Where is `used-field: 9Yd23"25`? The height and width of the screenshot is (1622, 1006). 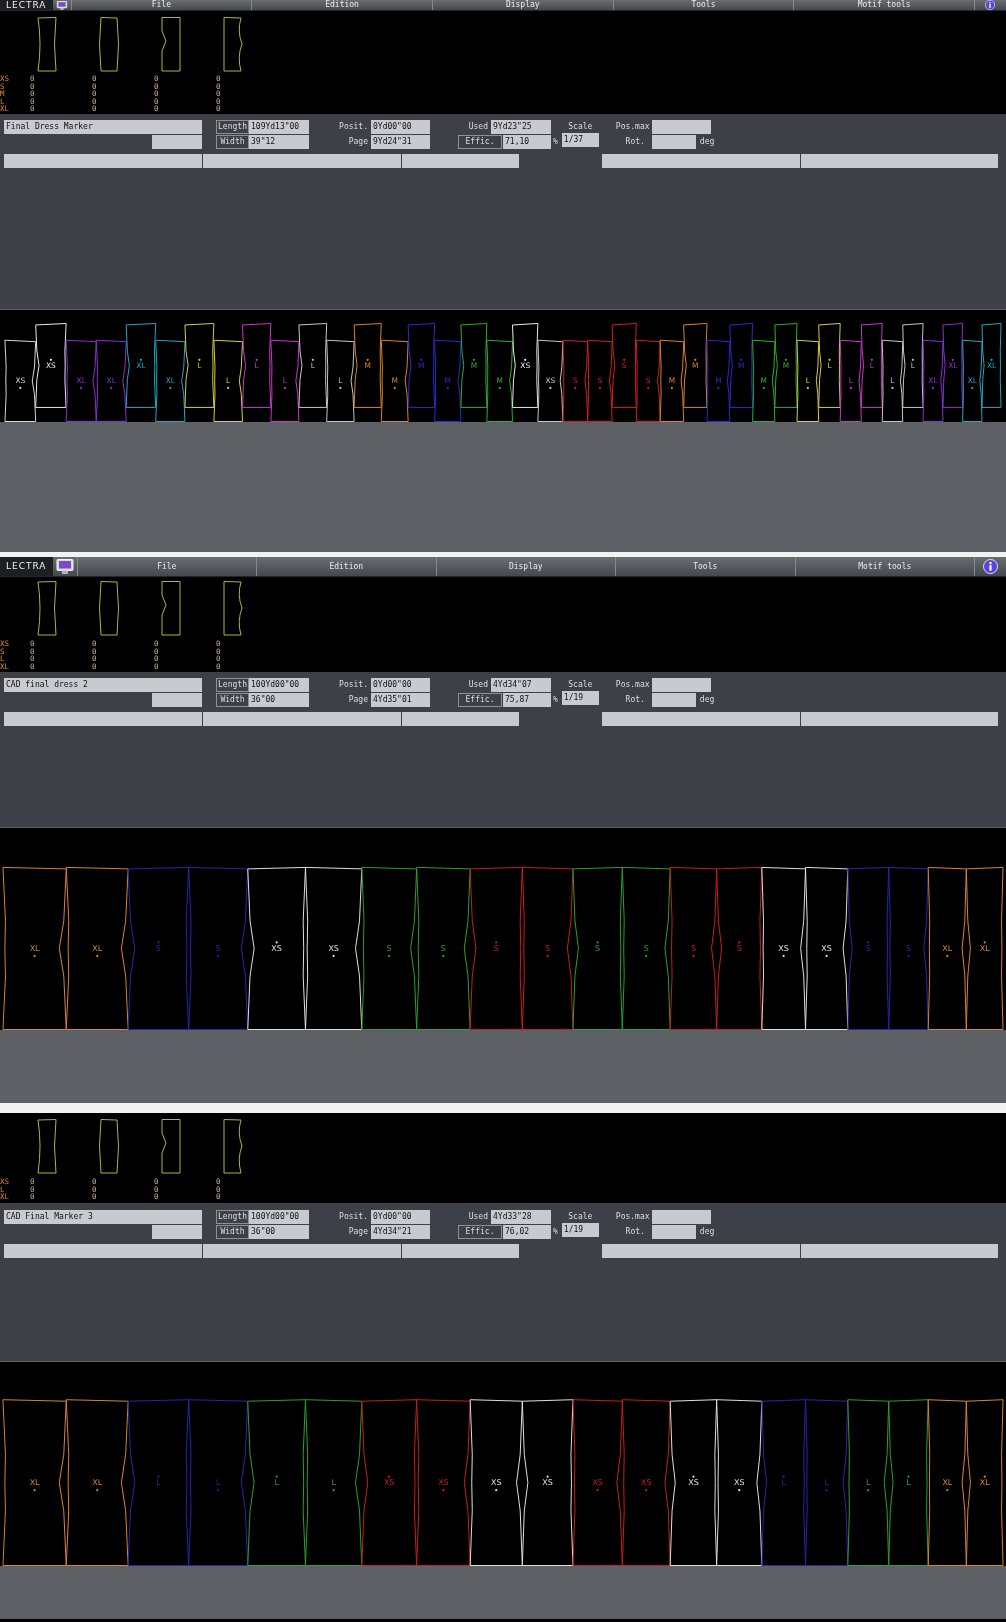 used-field: 9Yd23"25 is located at coordinates (521, 127).